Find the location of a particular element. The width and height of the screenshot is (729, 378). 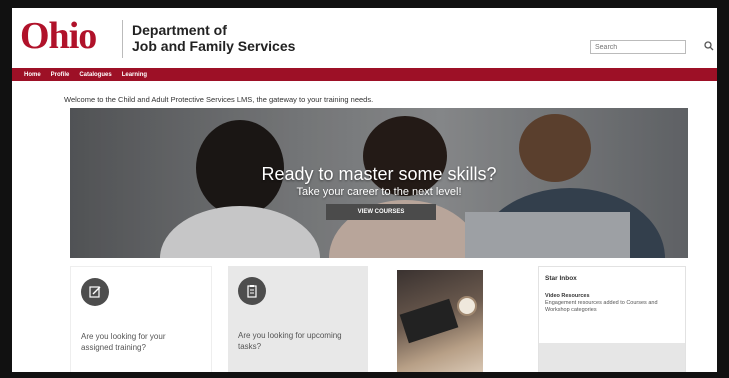

ohio-logo: Ohio is located at coordinates (58, 36).